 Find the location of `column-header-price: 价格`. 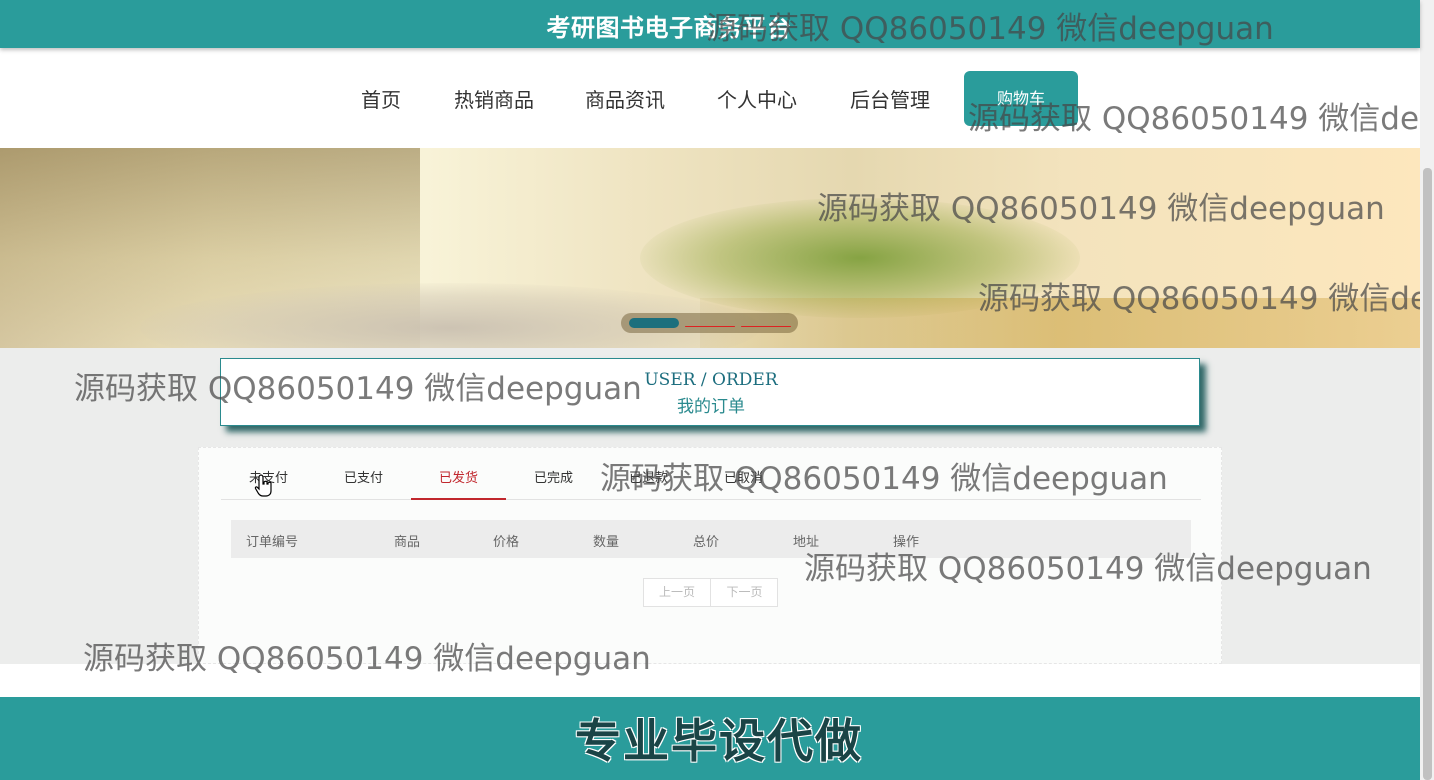

column-header-price: 价格 is located at coordinates (506, 542).